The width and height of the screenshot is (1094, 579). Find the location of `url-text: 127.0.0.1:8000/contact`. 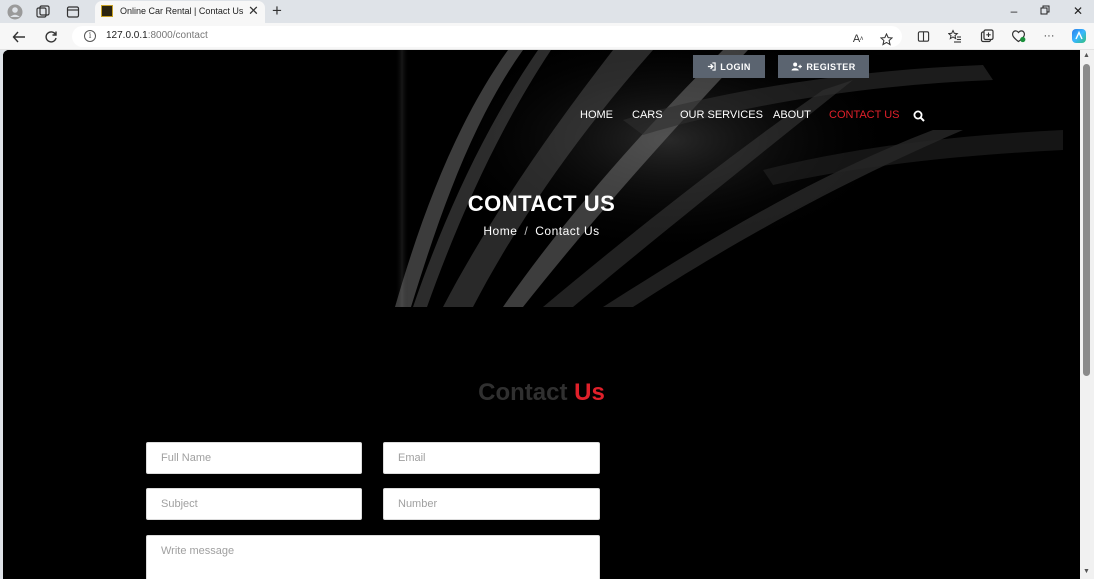

url-text: 127.0.0.1:8000/contact is located at coordinates (157, 35).